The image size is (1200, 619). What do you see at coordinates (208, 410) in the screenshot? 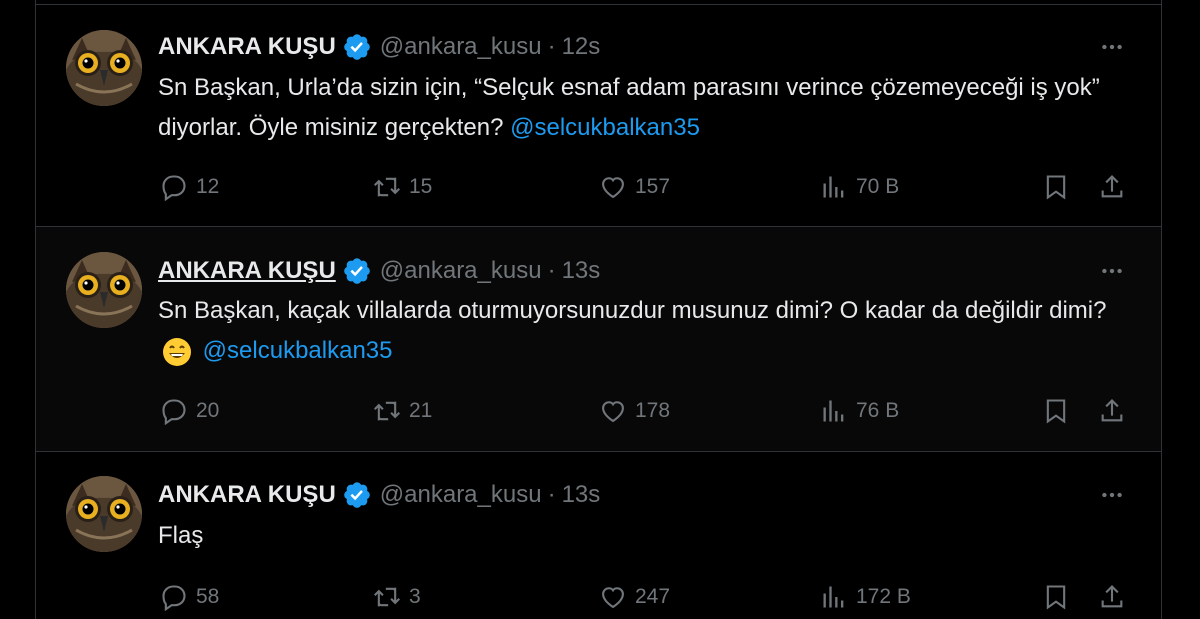
I see `reply-count: 20` at bounding box center [208, 410].